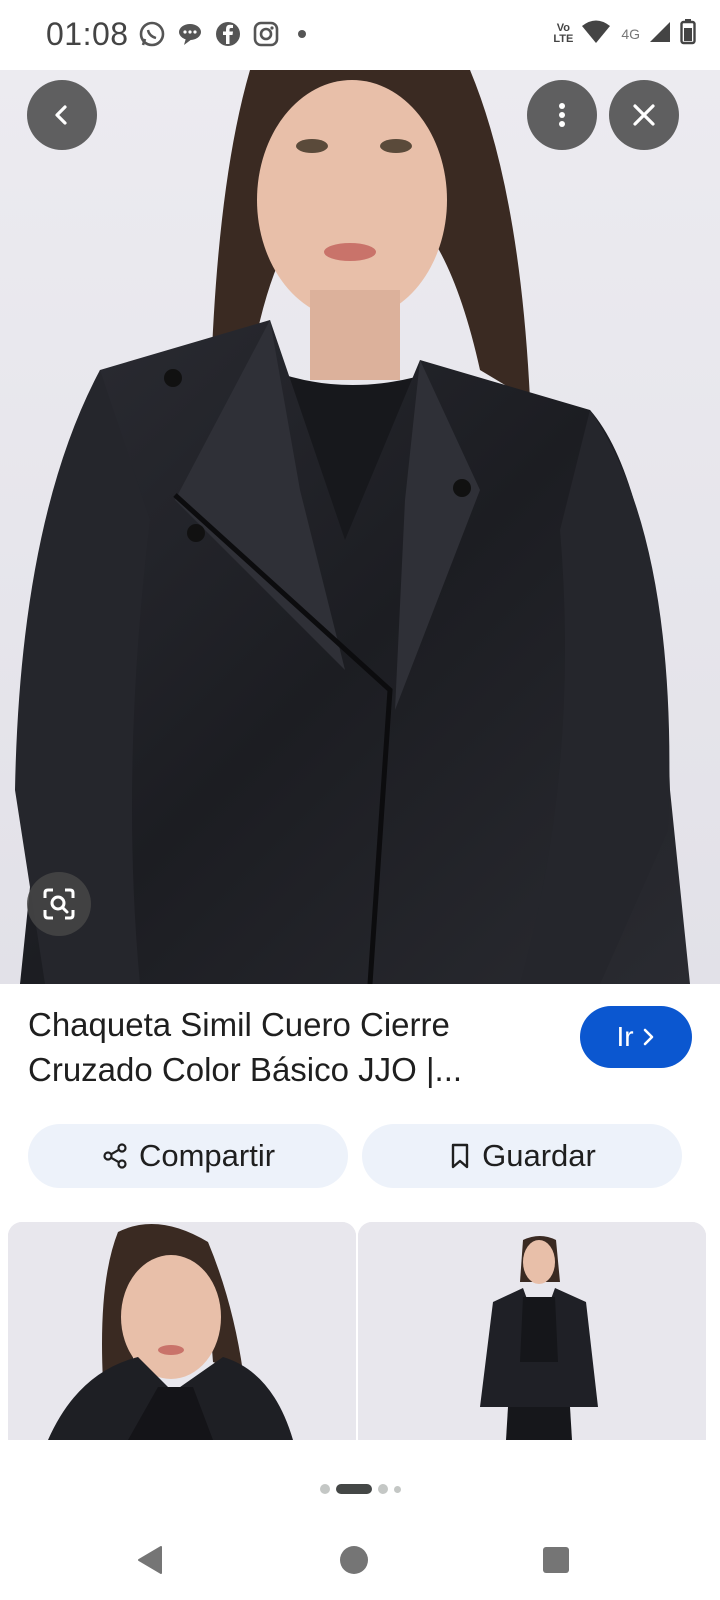 This screenshot has width=720, height=1600. I want to click on nav-back-button, so click(150, 1560).